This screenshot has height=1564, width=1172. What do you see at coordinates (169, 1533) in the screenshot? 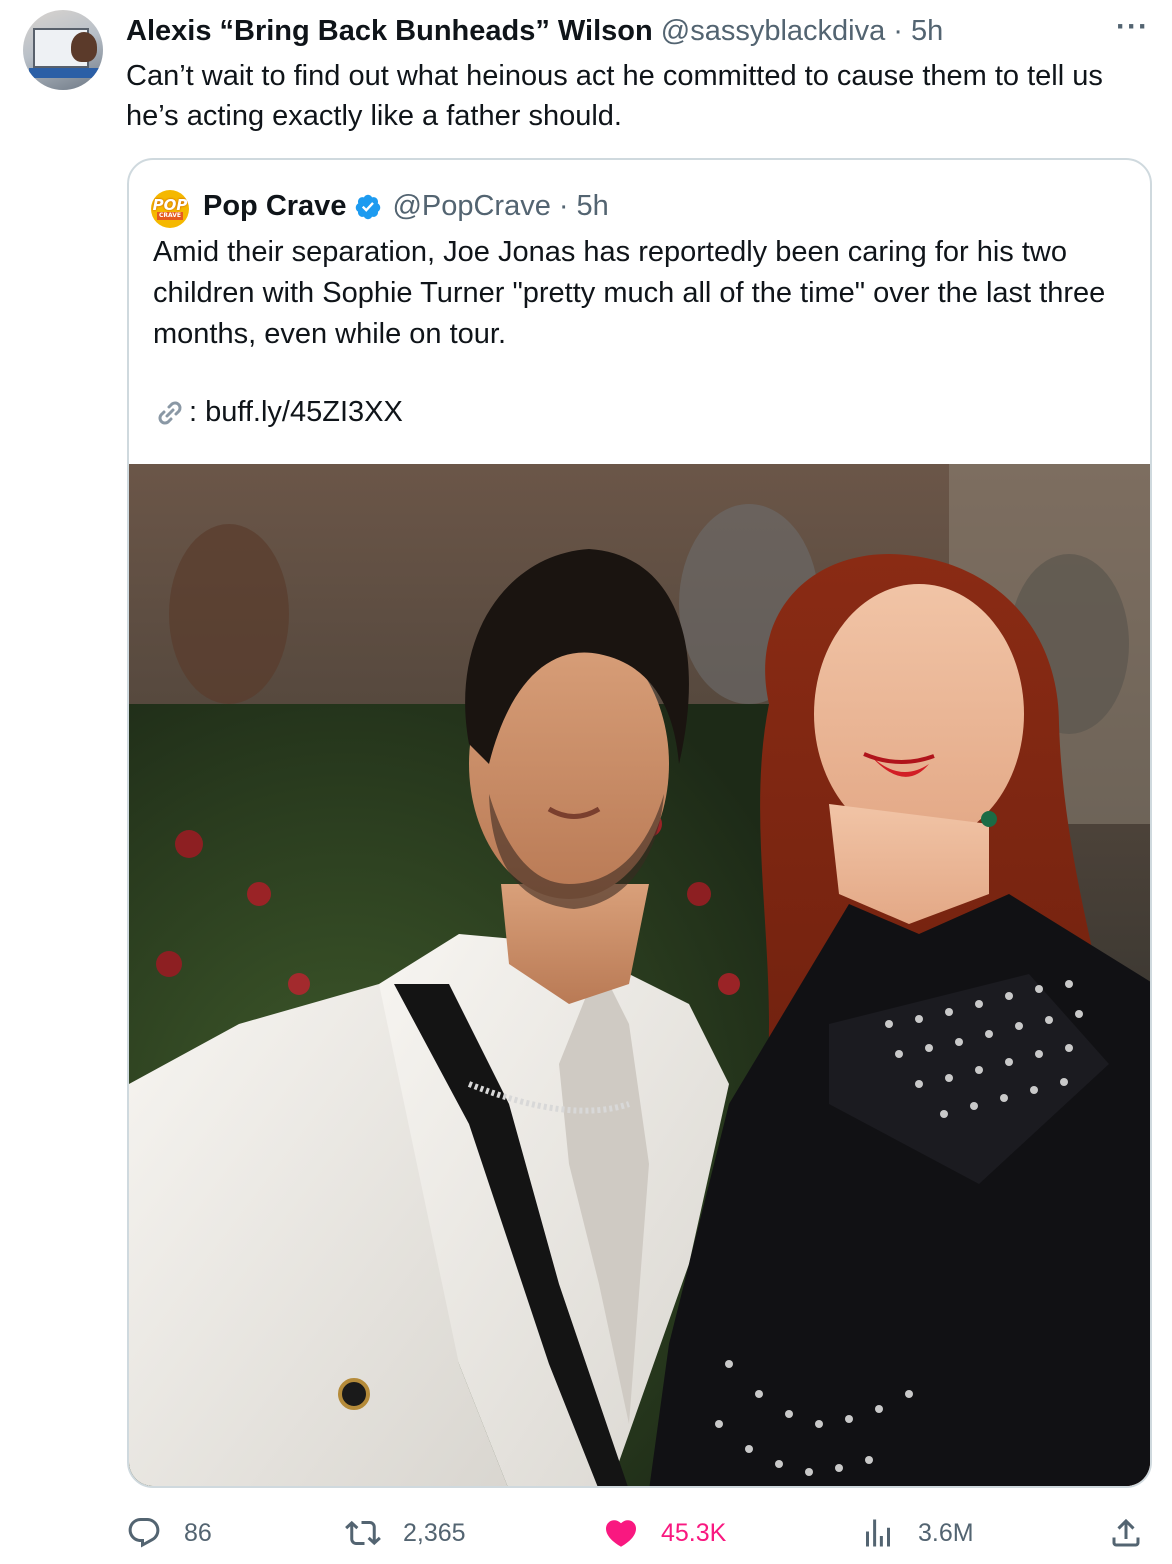
I see `reply-button: 86` at bounding box center [169, 1533].